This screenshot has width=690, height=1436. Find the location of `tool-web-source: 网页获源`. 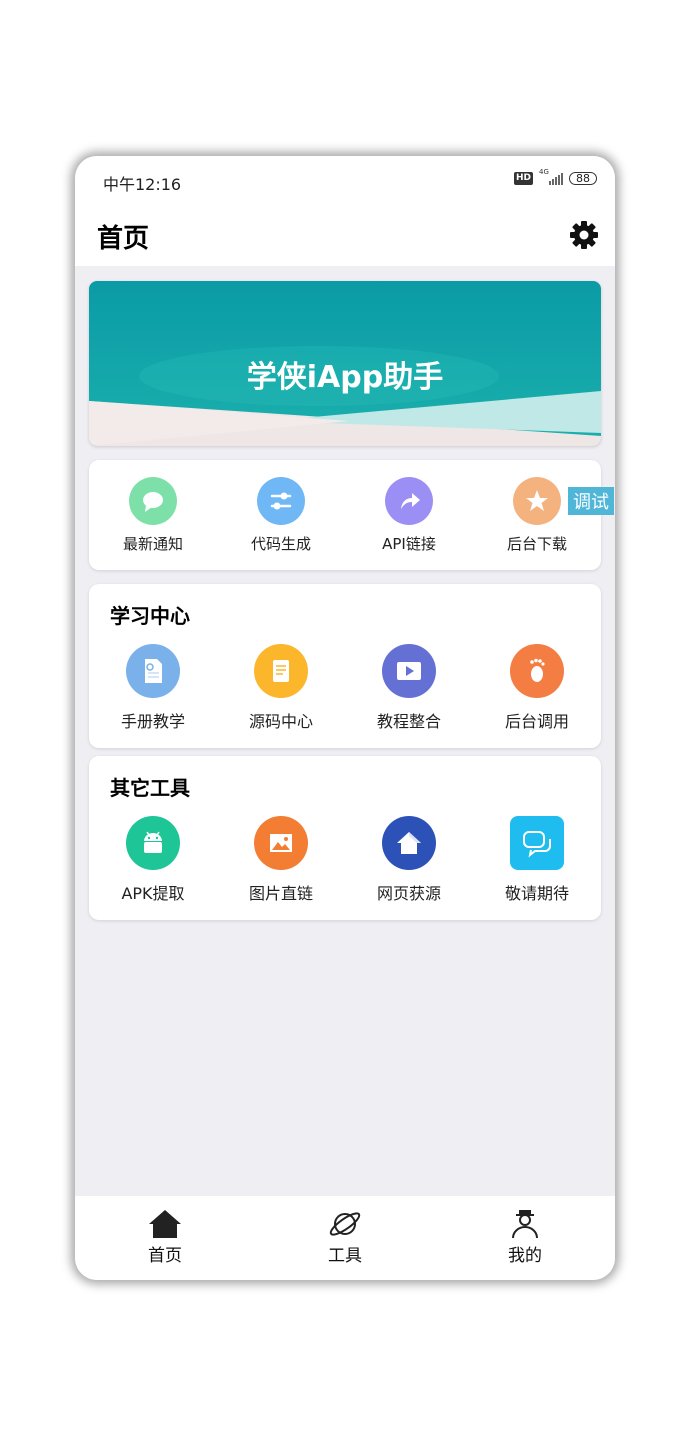

tool-web-source: 网页获源 is located at coordinates (409, 860).